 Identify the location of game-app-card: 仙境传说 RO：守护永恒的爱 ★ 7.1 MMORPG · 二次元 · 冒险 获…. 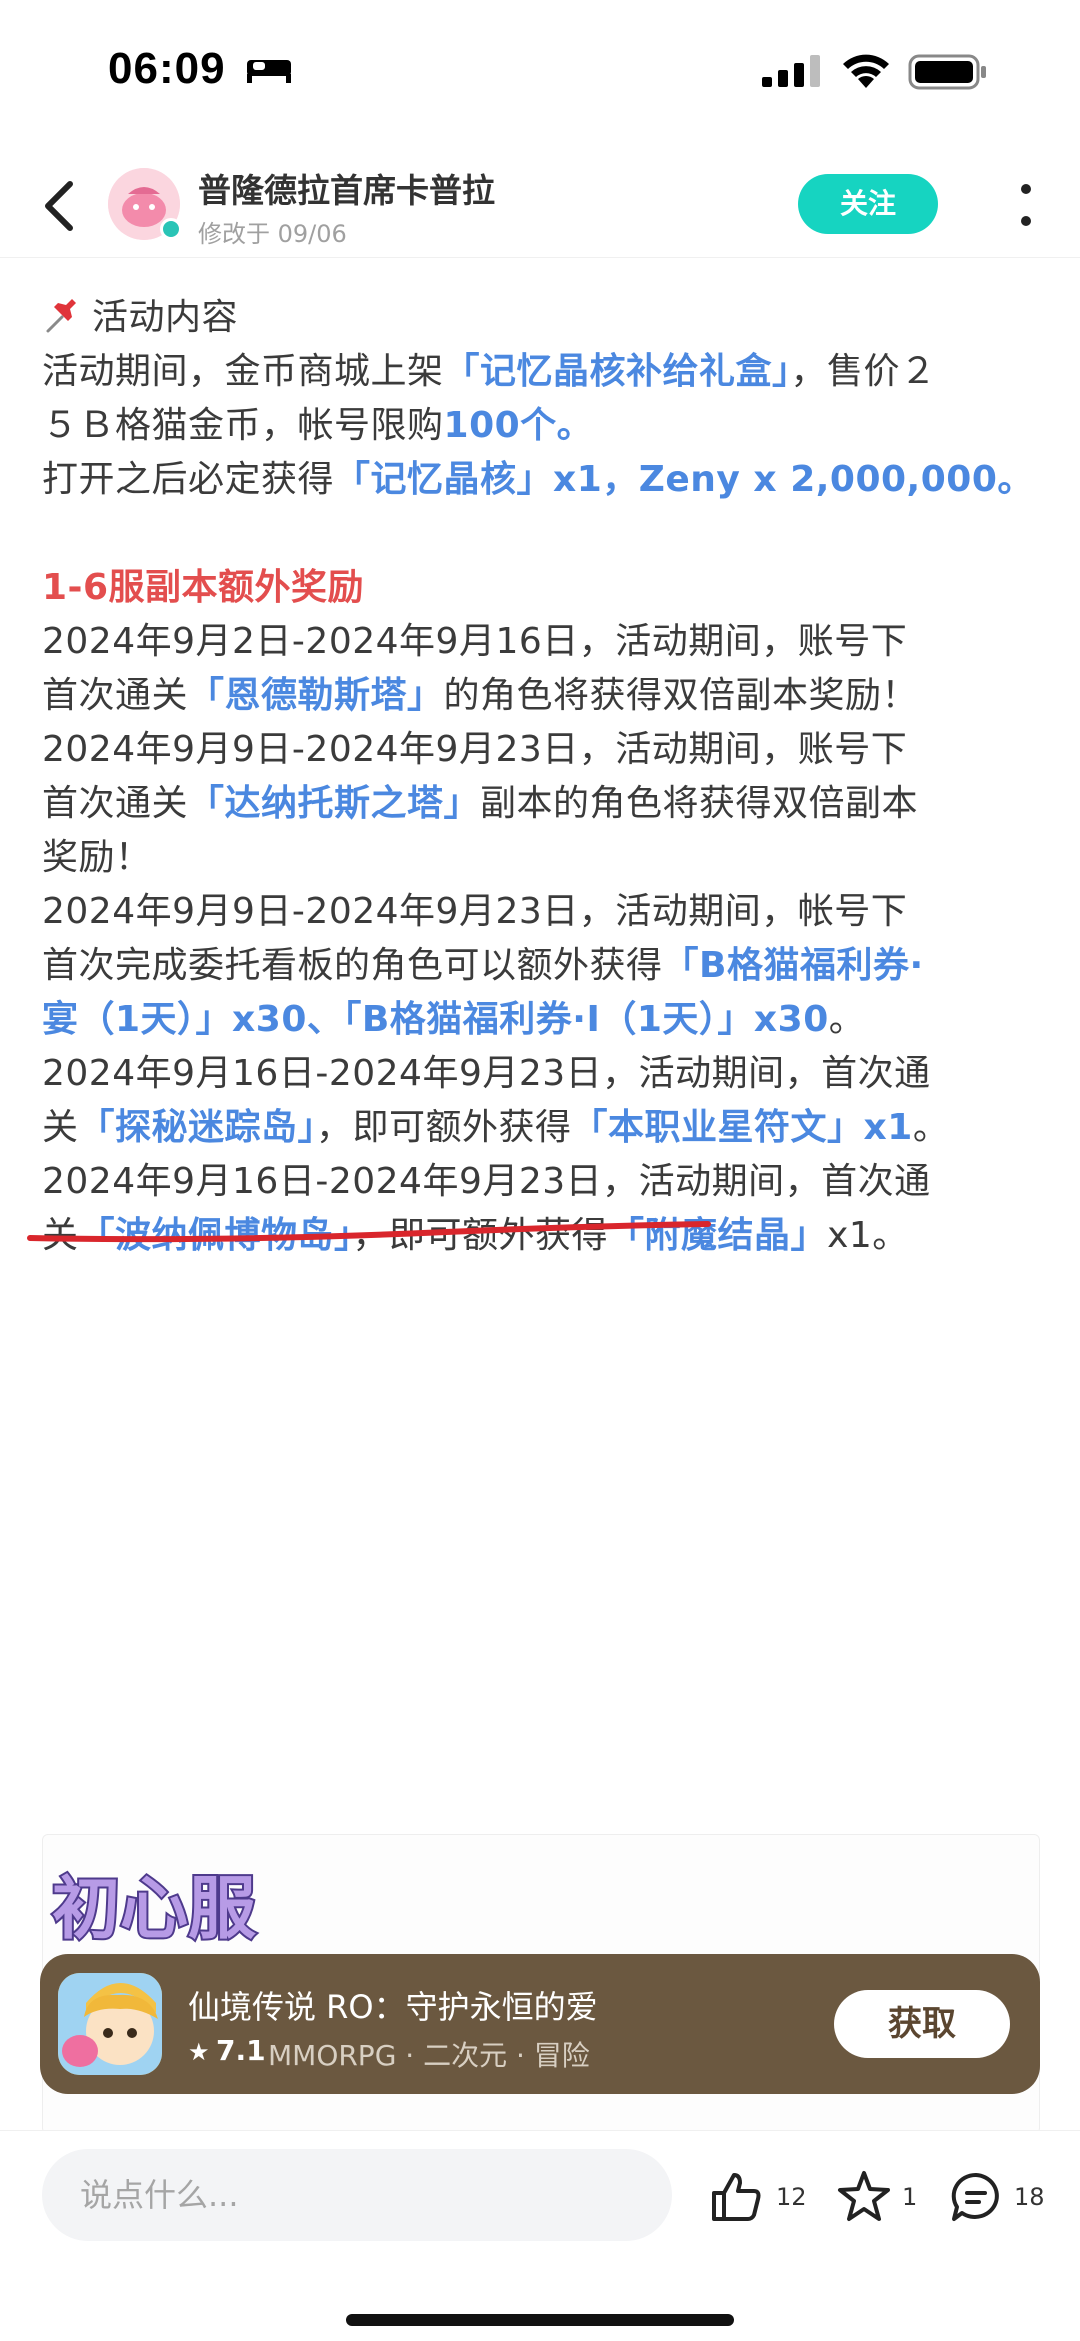
(540, 2024).